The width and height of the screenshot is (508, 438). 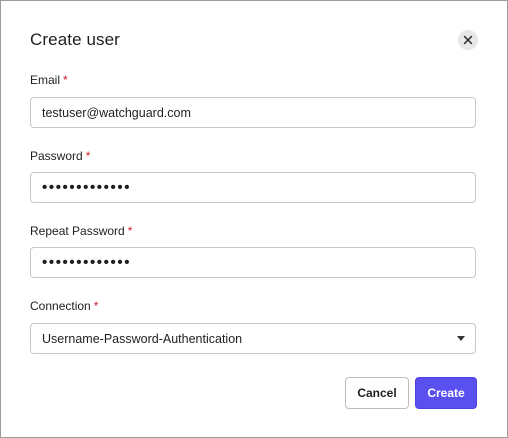 What do you see at coordinates (60, 306) in the screenshot?
I see `connection-label-text: Connection` at bounding box center [60, 306].